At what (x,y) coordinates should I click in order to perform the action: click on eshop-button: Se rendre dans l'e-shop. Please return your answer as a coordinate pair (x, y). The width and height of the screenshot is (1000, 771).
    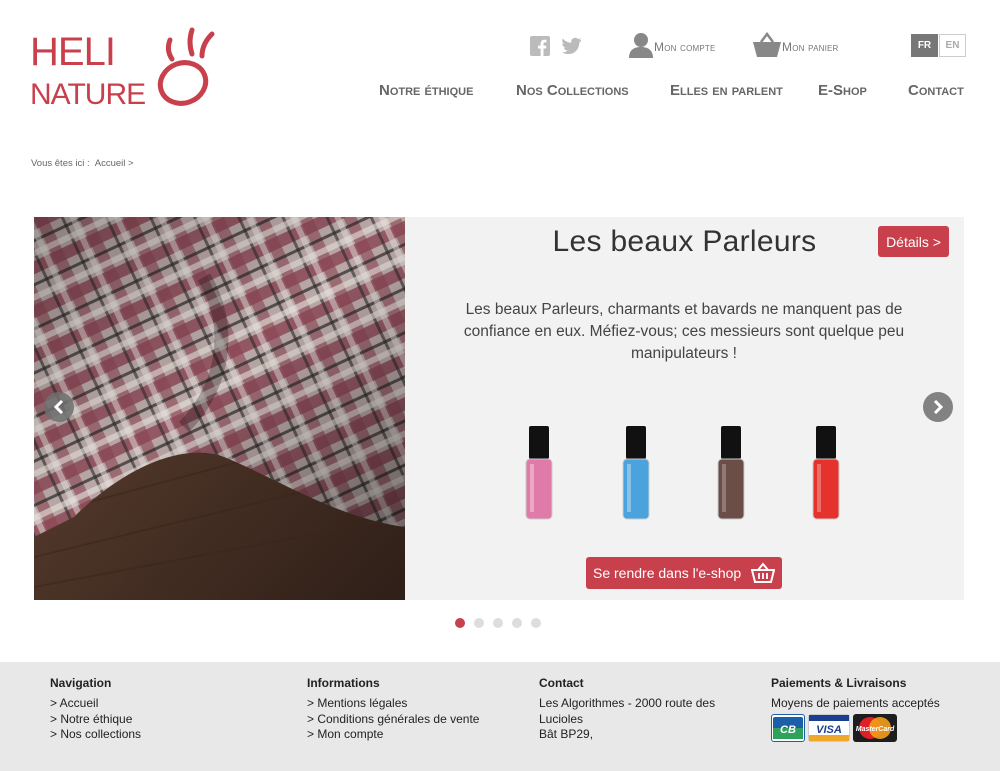
    Looking at the image, I should click on (684, 573).